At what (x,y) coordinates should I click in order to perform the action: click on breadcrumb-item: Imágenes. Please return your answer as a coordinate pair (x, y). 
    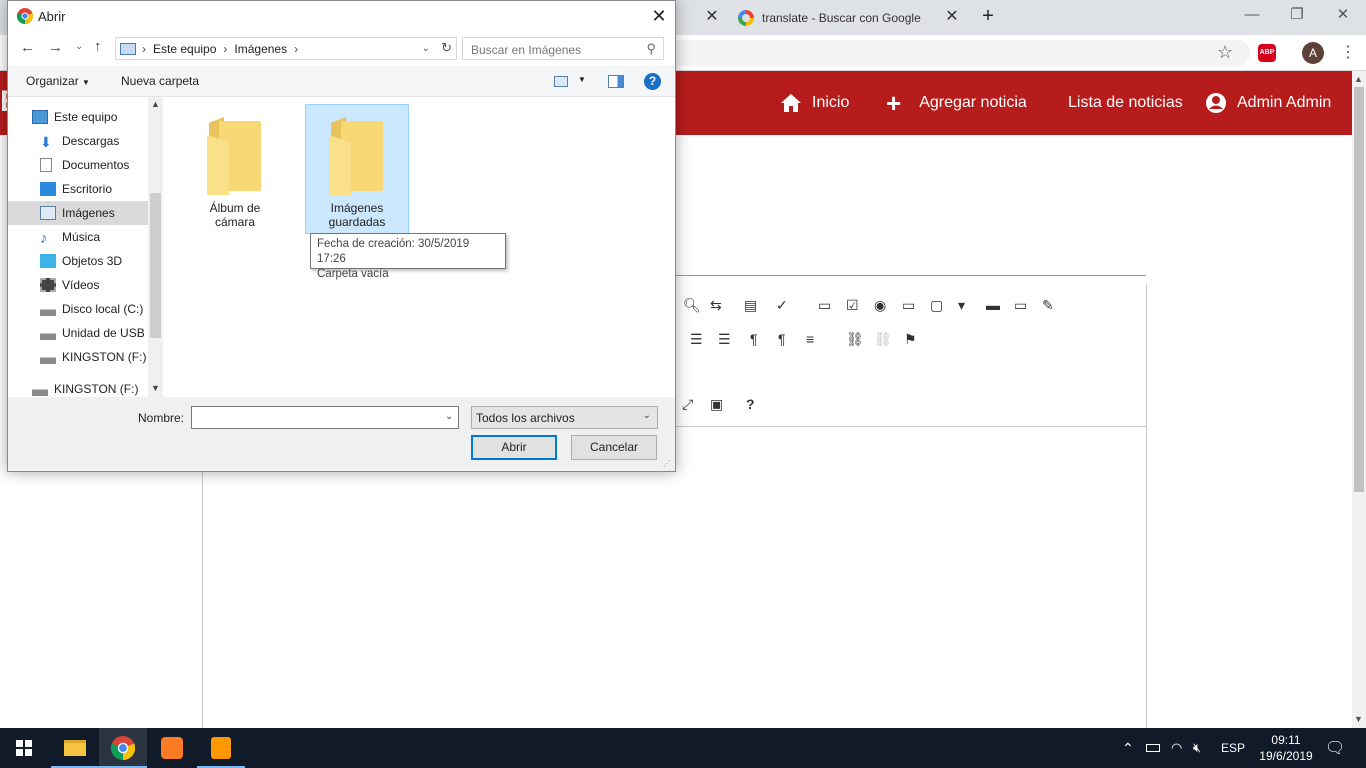
    Looking at the image, I should click on (260, 49).